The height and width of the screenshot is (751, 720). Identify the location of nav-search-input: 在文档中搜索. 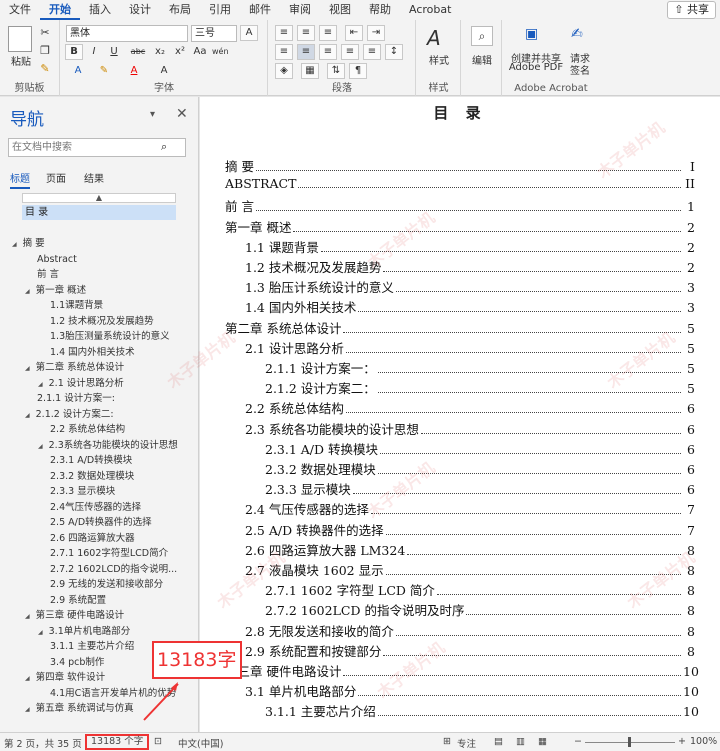
(97, 147).